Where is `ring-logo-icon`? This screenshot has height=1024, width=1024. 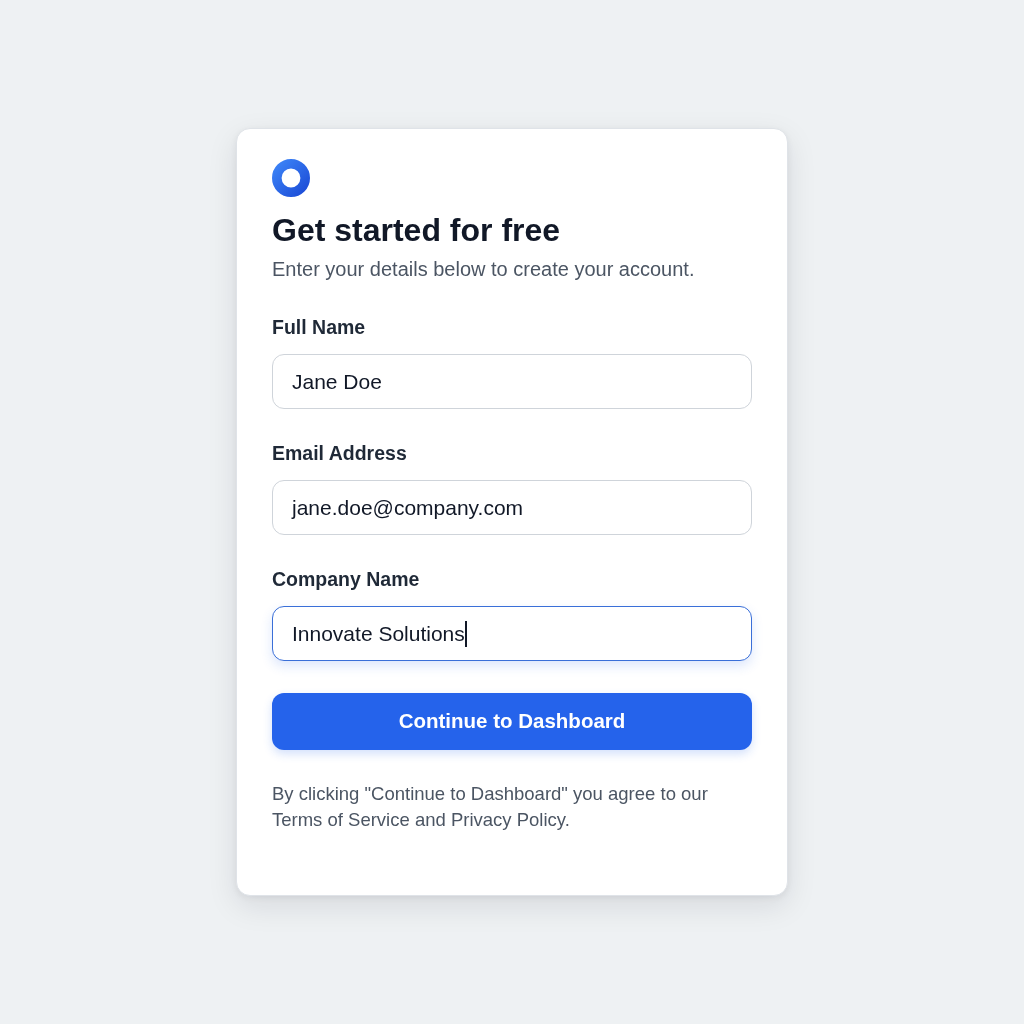
ring-logo-icon is located at coordinates (291, 178).